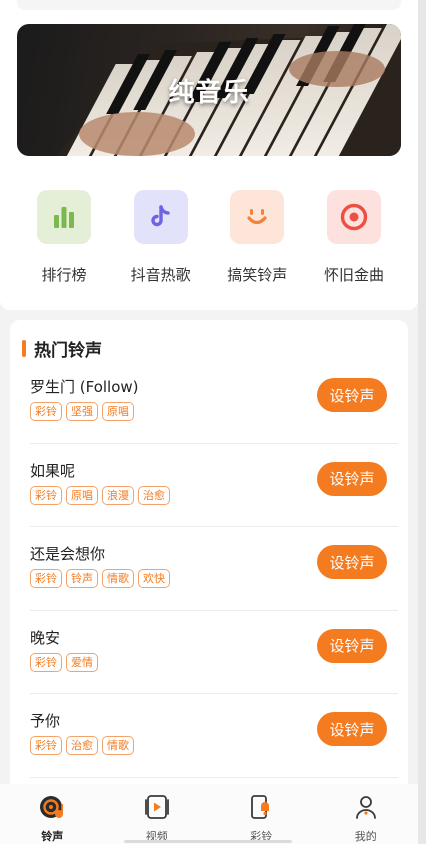 This screenshot has height=844, width=426. I want to click on scrollbar, so click(422, 422).